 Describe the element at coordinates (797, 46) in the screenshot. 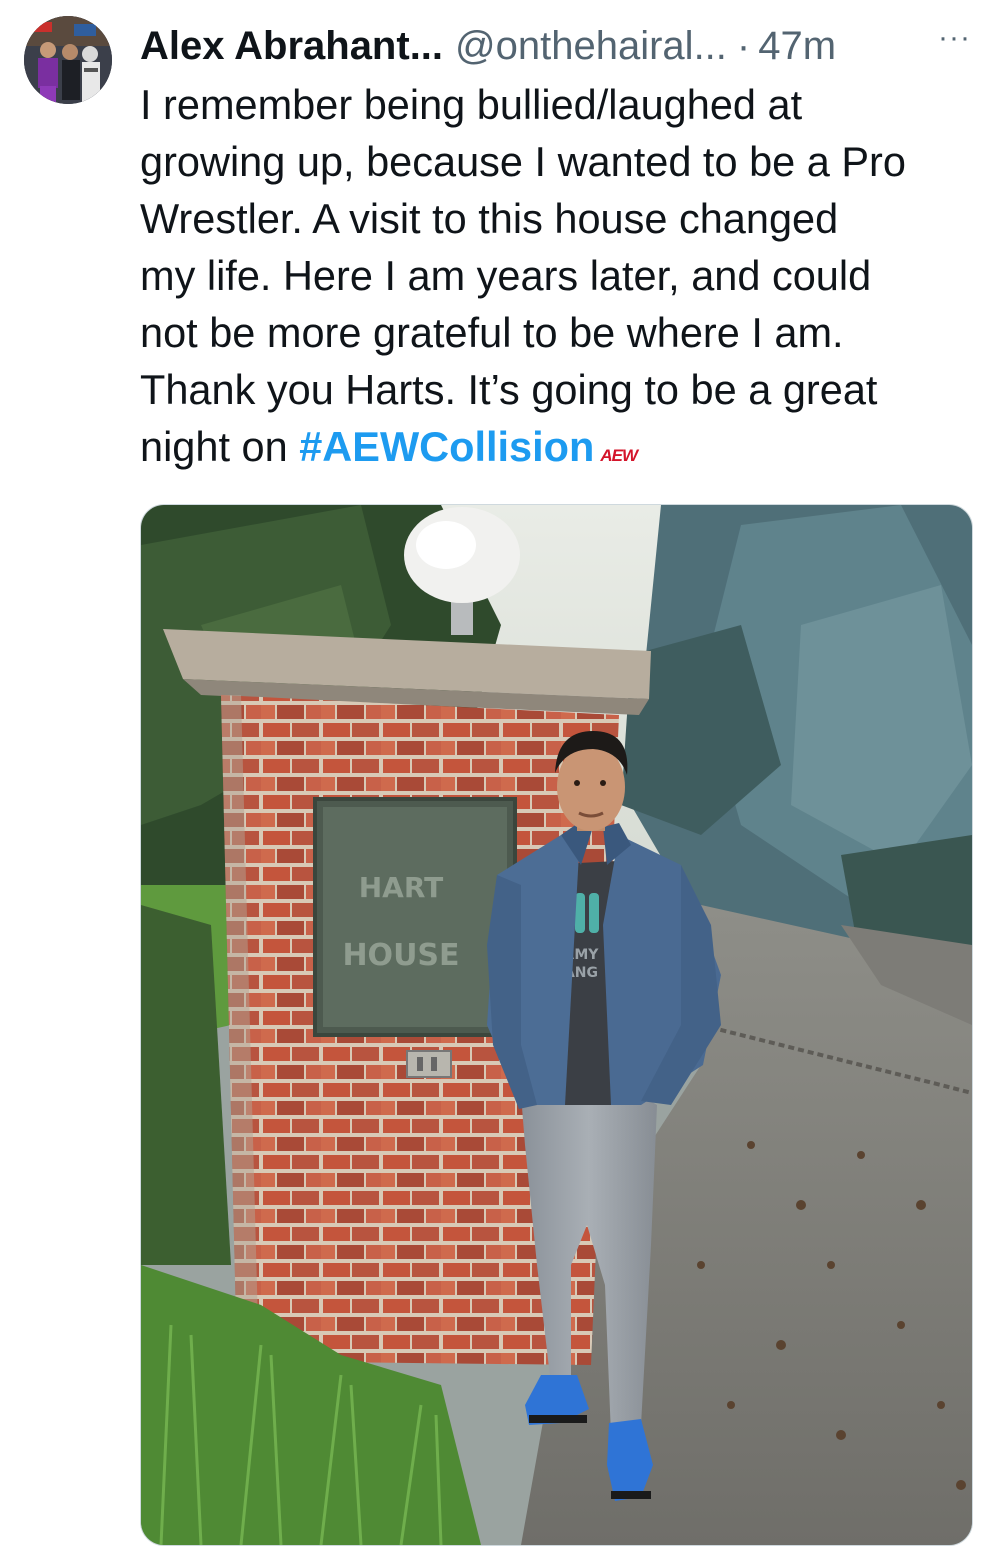

I see `timestamp: 47m` at that location.